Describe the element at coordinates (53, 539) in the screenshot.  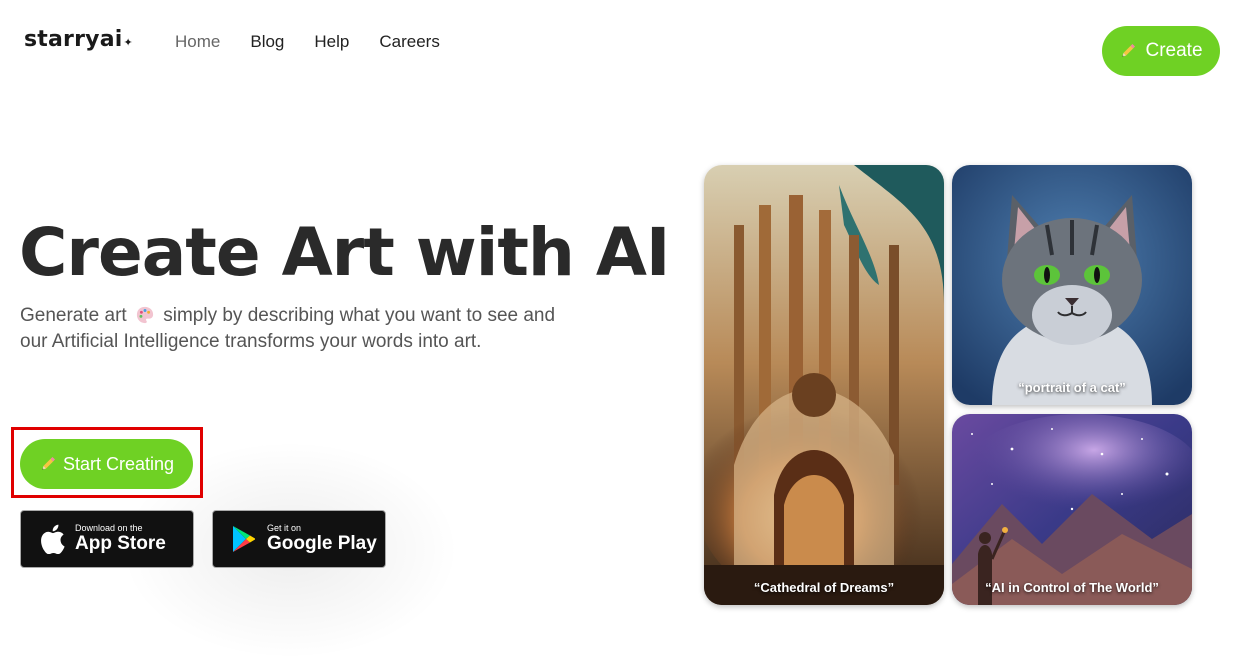
I see `apple-icon` at that location.